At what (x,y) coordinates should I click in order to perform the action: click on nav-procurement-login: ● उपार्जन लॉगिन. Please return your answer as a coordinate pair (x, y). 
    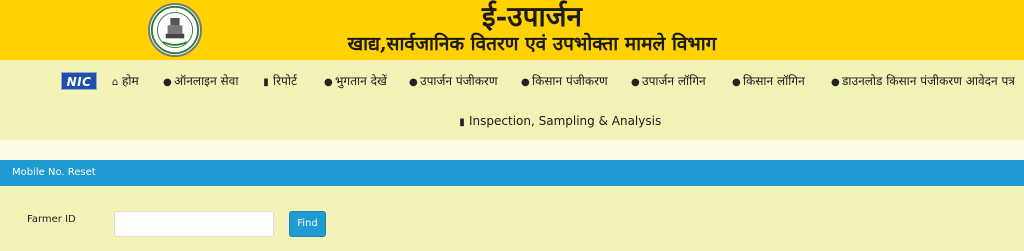
    Looking at the image, I should click on (668, 81).